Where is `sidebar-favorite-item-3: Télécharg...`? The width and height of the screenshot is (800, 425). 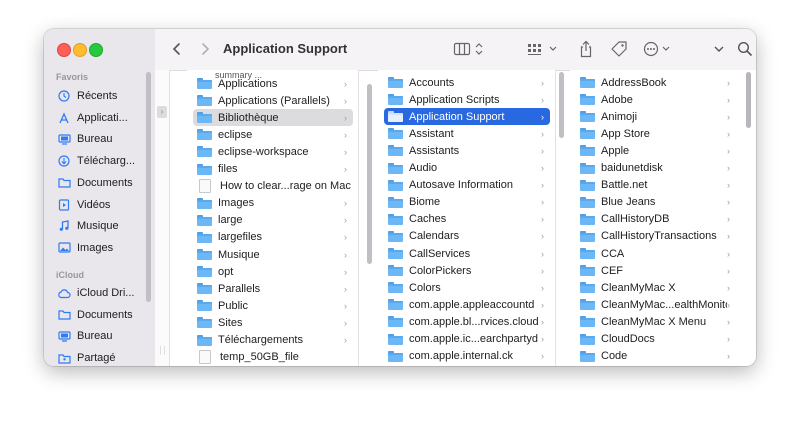
sidebar-favorite-item-3: Télécharg... is located at coordinates (103, 161).